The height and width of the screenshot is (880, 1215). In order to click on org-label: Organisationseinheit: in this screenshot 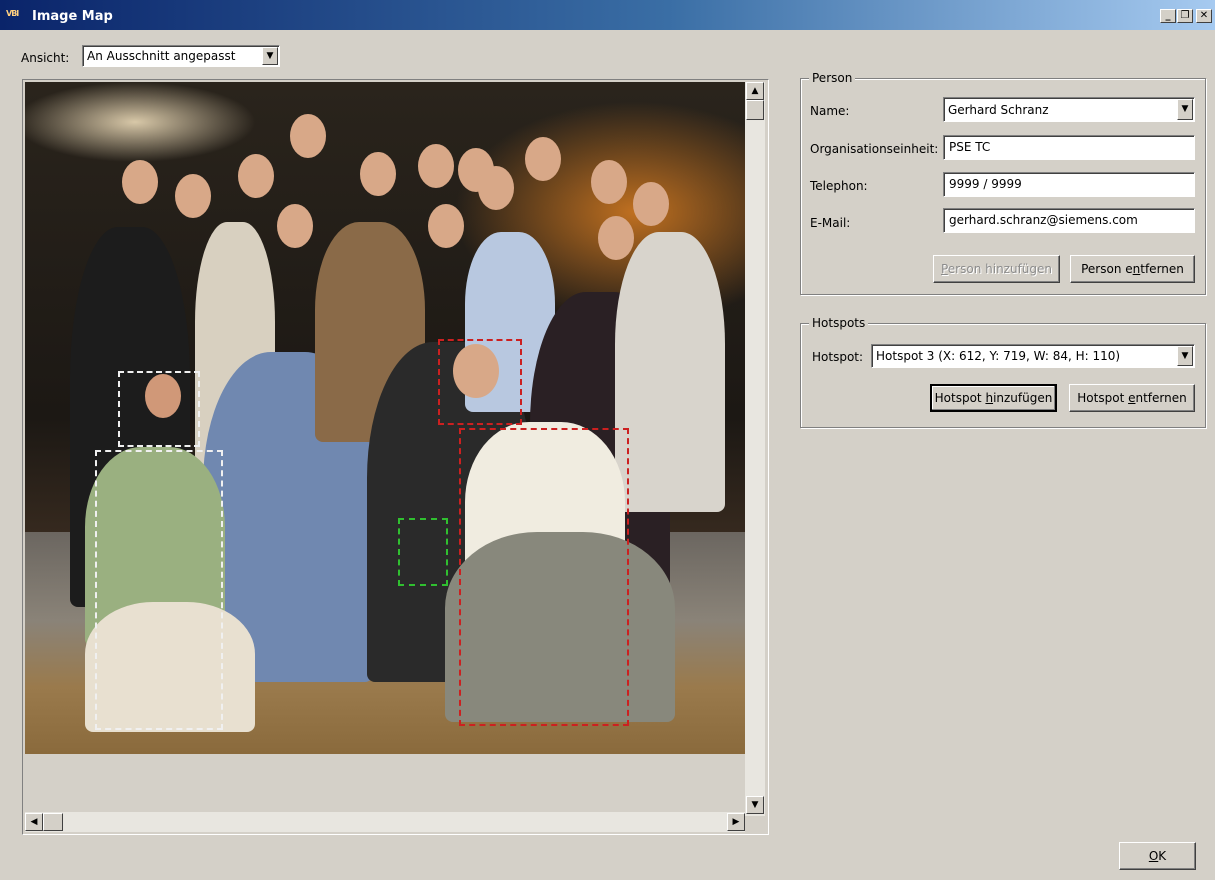, I will do `click(874, 149)`.